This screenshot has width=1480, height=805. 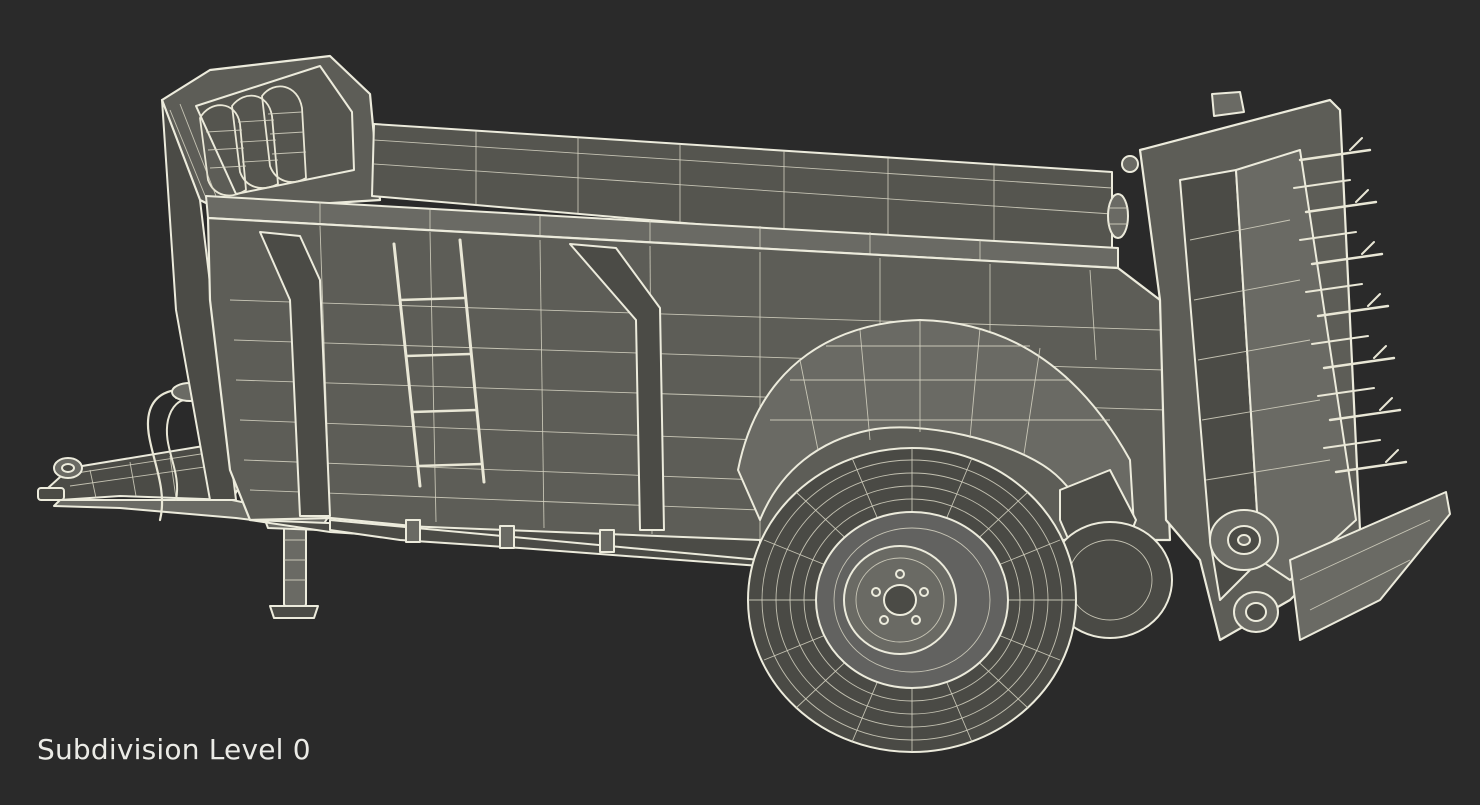 I want to click on subdivision-level-caption: Subdivision Level 0, so click(x=174, y=749).